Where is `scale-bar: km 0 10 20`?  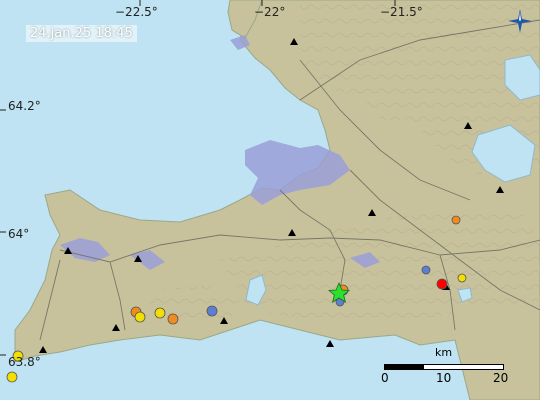
scale-bar: km 0 10 20 is located at coordinates (445, 366).